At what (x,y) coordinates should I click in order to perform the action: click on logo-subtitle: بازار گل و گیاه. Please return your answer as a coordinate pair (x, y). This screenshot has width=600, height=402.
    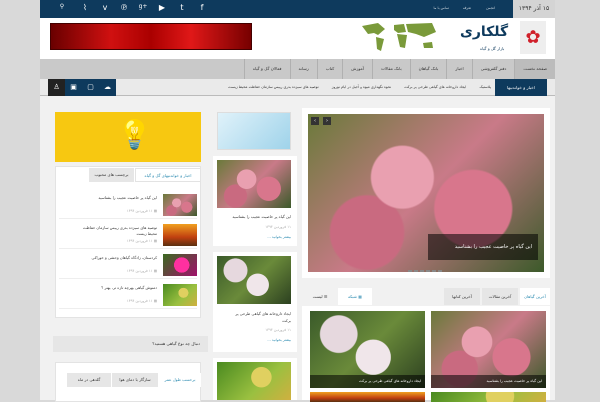
    Looking at the image, I should click on (492, 48).